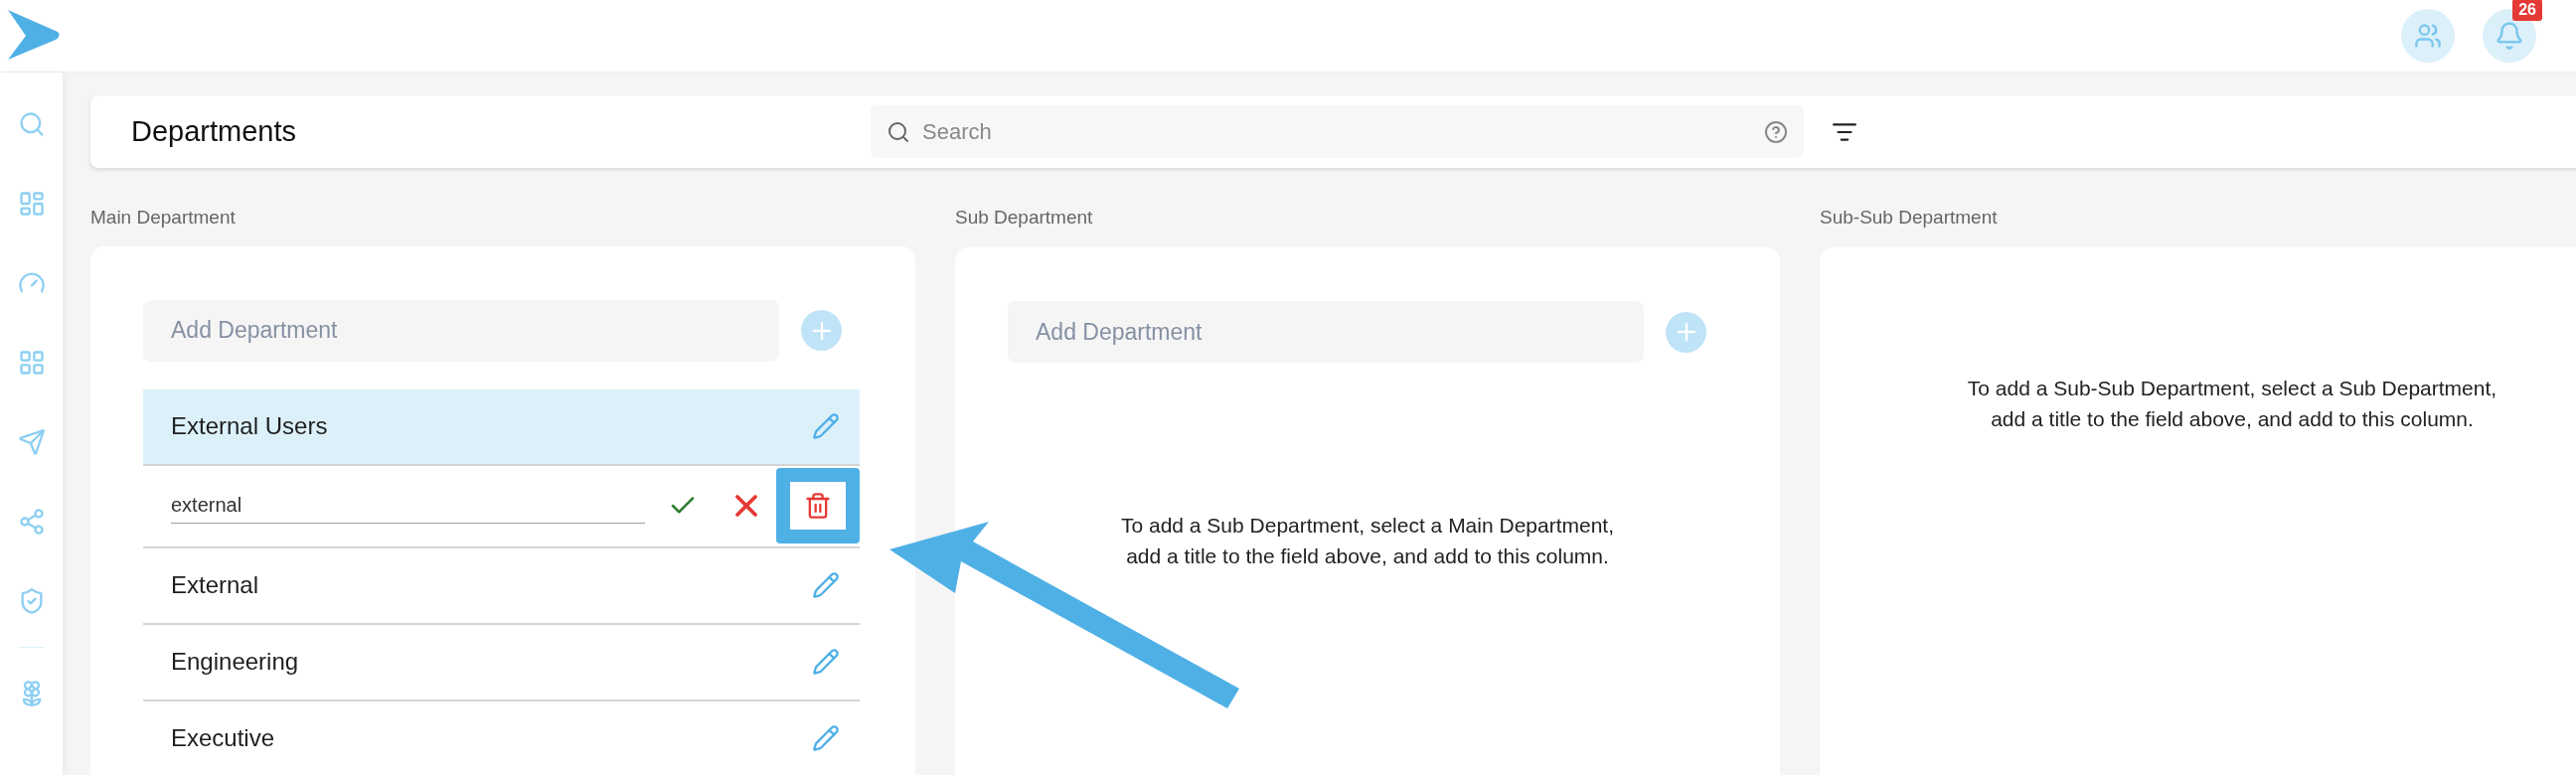 This screenshot has height=775, width=2576. I want to click on rename-field: external, so click(408, 506).